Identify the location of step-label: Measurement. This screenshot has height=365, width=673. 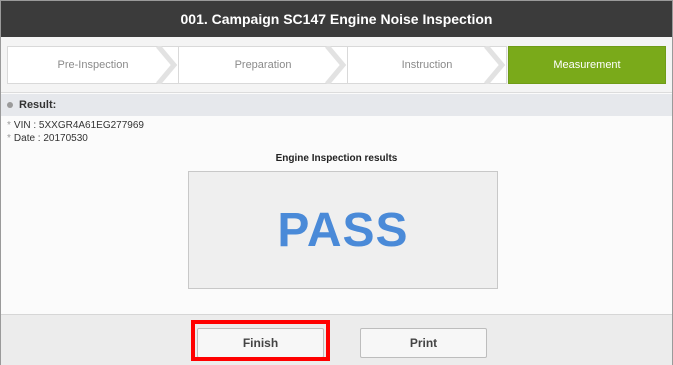
(587, 65).